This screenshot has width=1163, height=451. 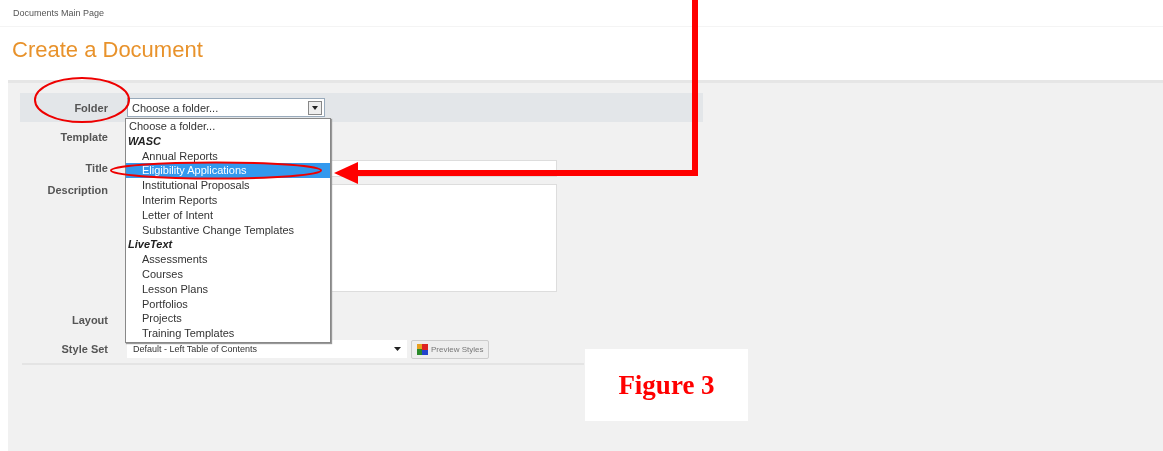 I want to click on field-label: Folder, so click(x=91, y=107).